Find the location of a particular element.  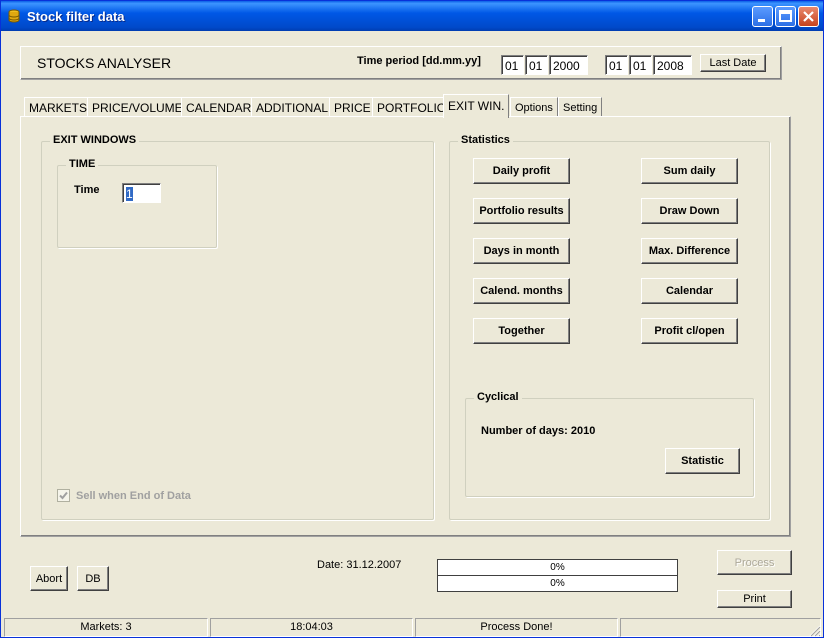

from-year-field: 2000 is located at coordinates (568, 65).